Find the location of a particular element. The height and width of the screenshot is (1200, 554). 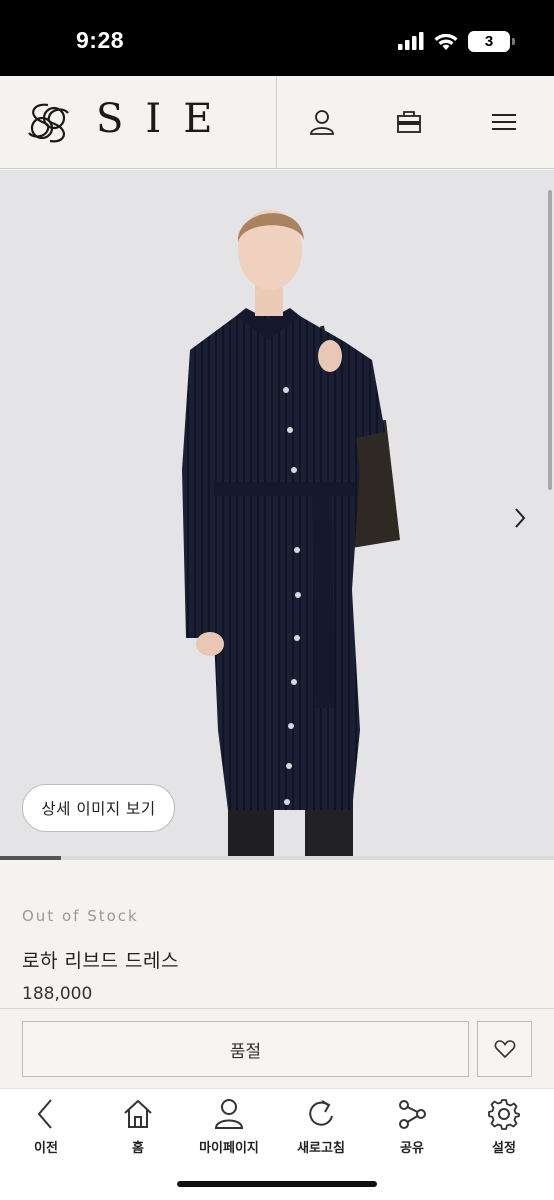

brand-logo-icon is located at coordinates (48, 123).